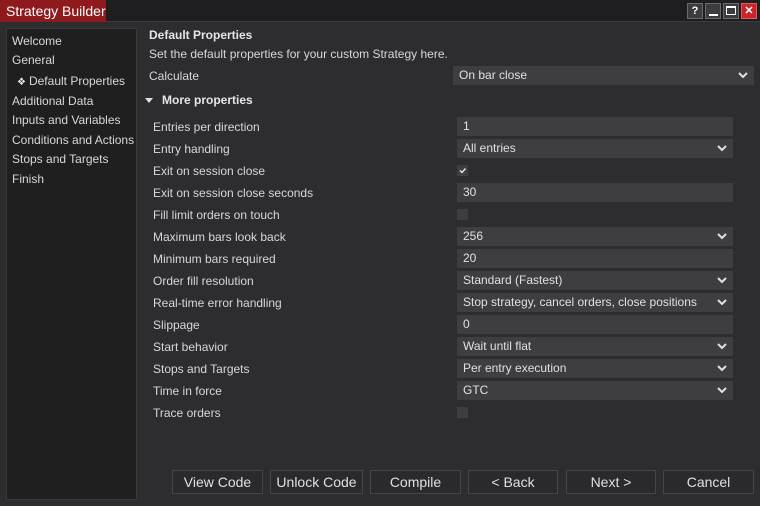  Describe the element at coordinates (595, 192) in the screenshot. I see `exit-on-session-close-seconds-input: 30` at that location.